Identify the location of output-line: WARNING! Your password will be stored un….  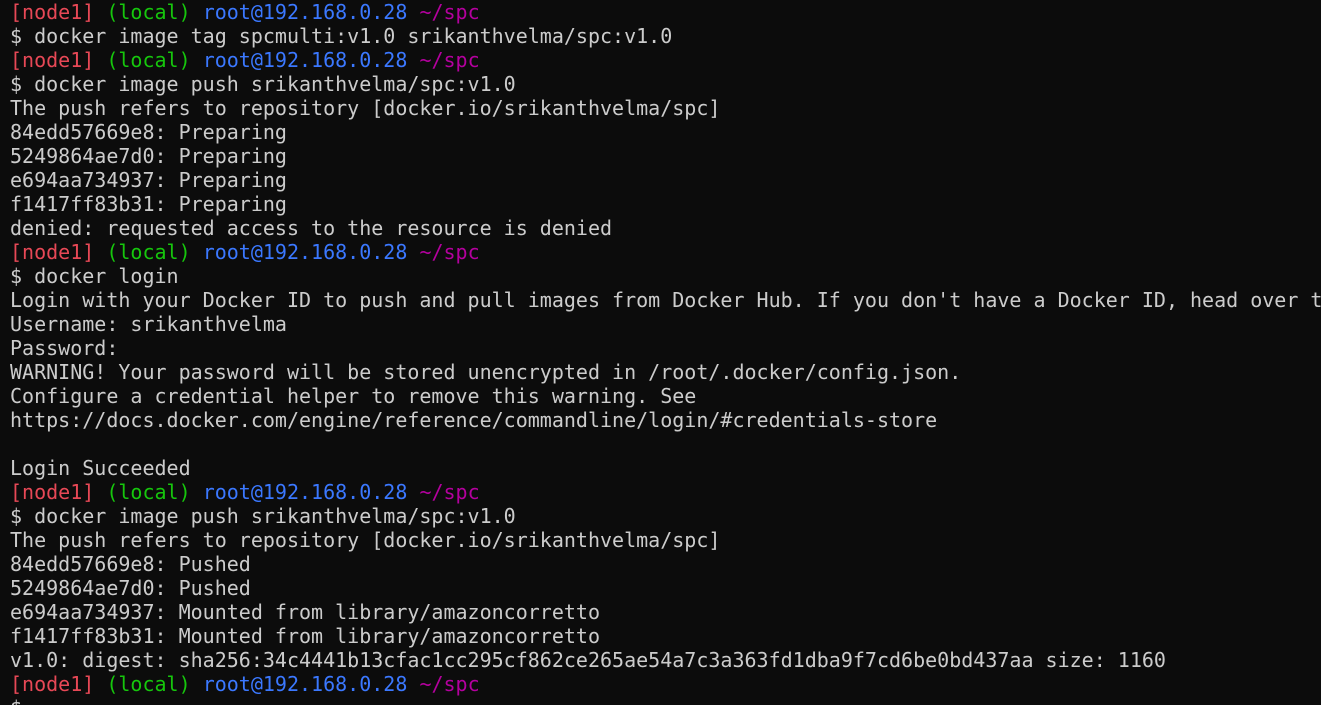
(486, 372).